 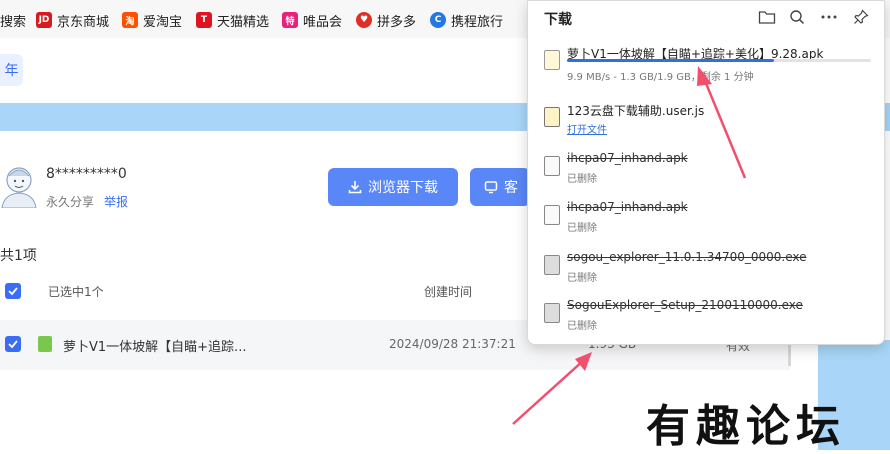 I want to click on watermark: 有趣论坛, so click(x=746, y=426).